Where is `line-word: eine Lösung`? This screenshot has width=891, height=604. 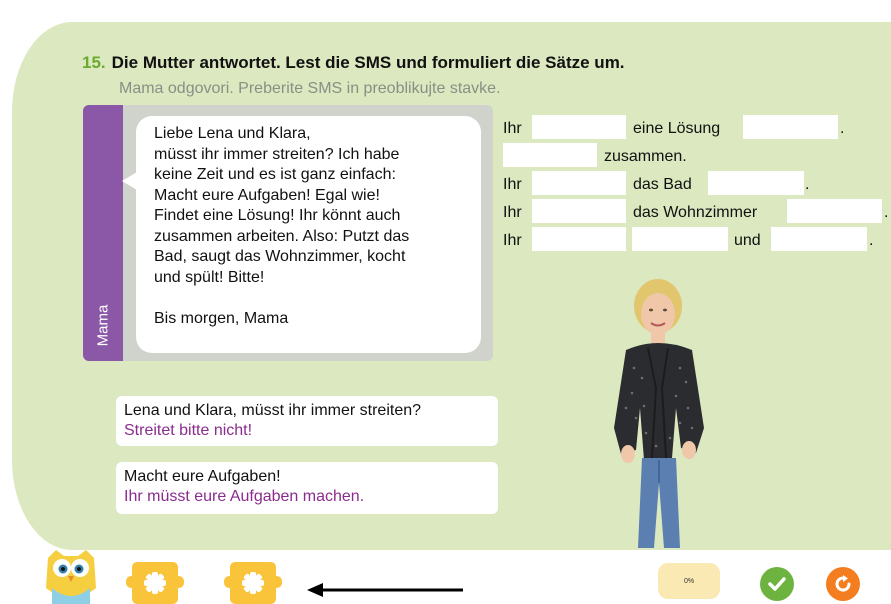
line-word: eine Lösung is located at coordinates (677, 128).